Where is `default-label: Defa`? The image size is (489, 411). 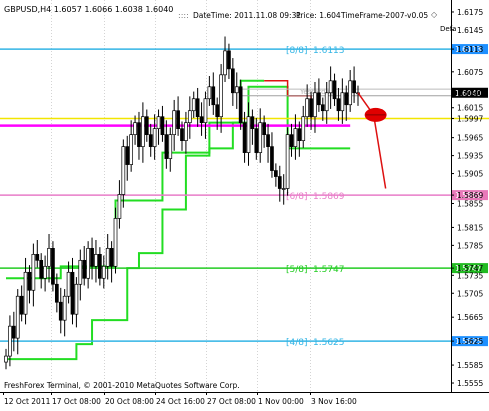 default-label: Defa is located at coordinates (448, 29).